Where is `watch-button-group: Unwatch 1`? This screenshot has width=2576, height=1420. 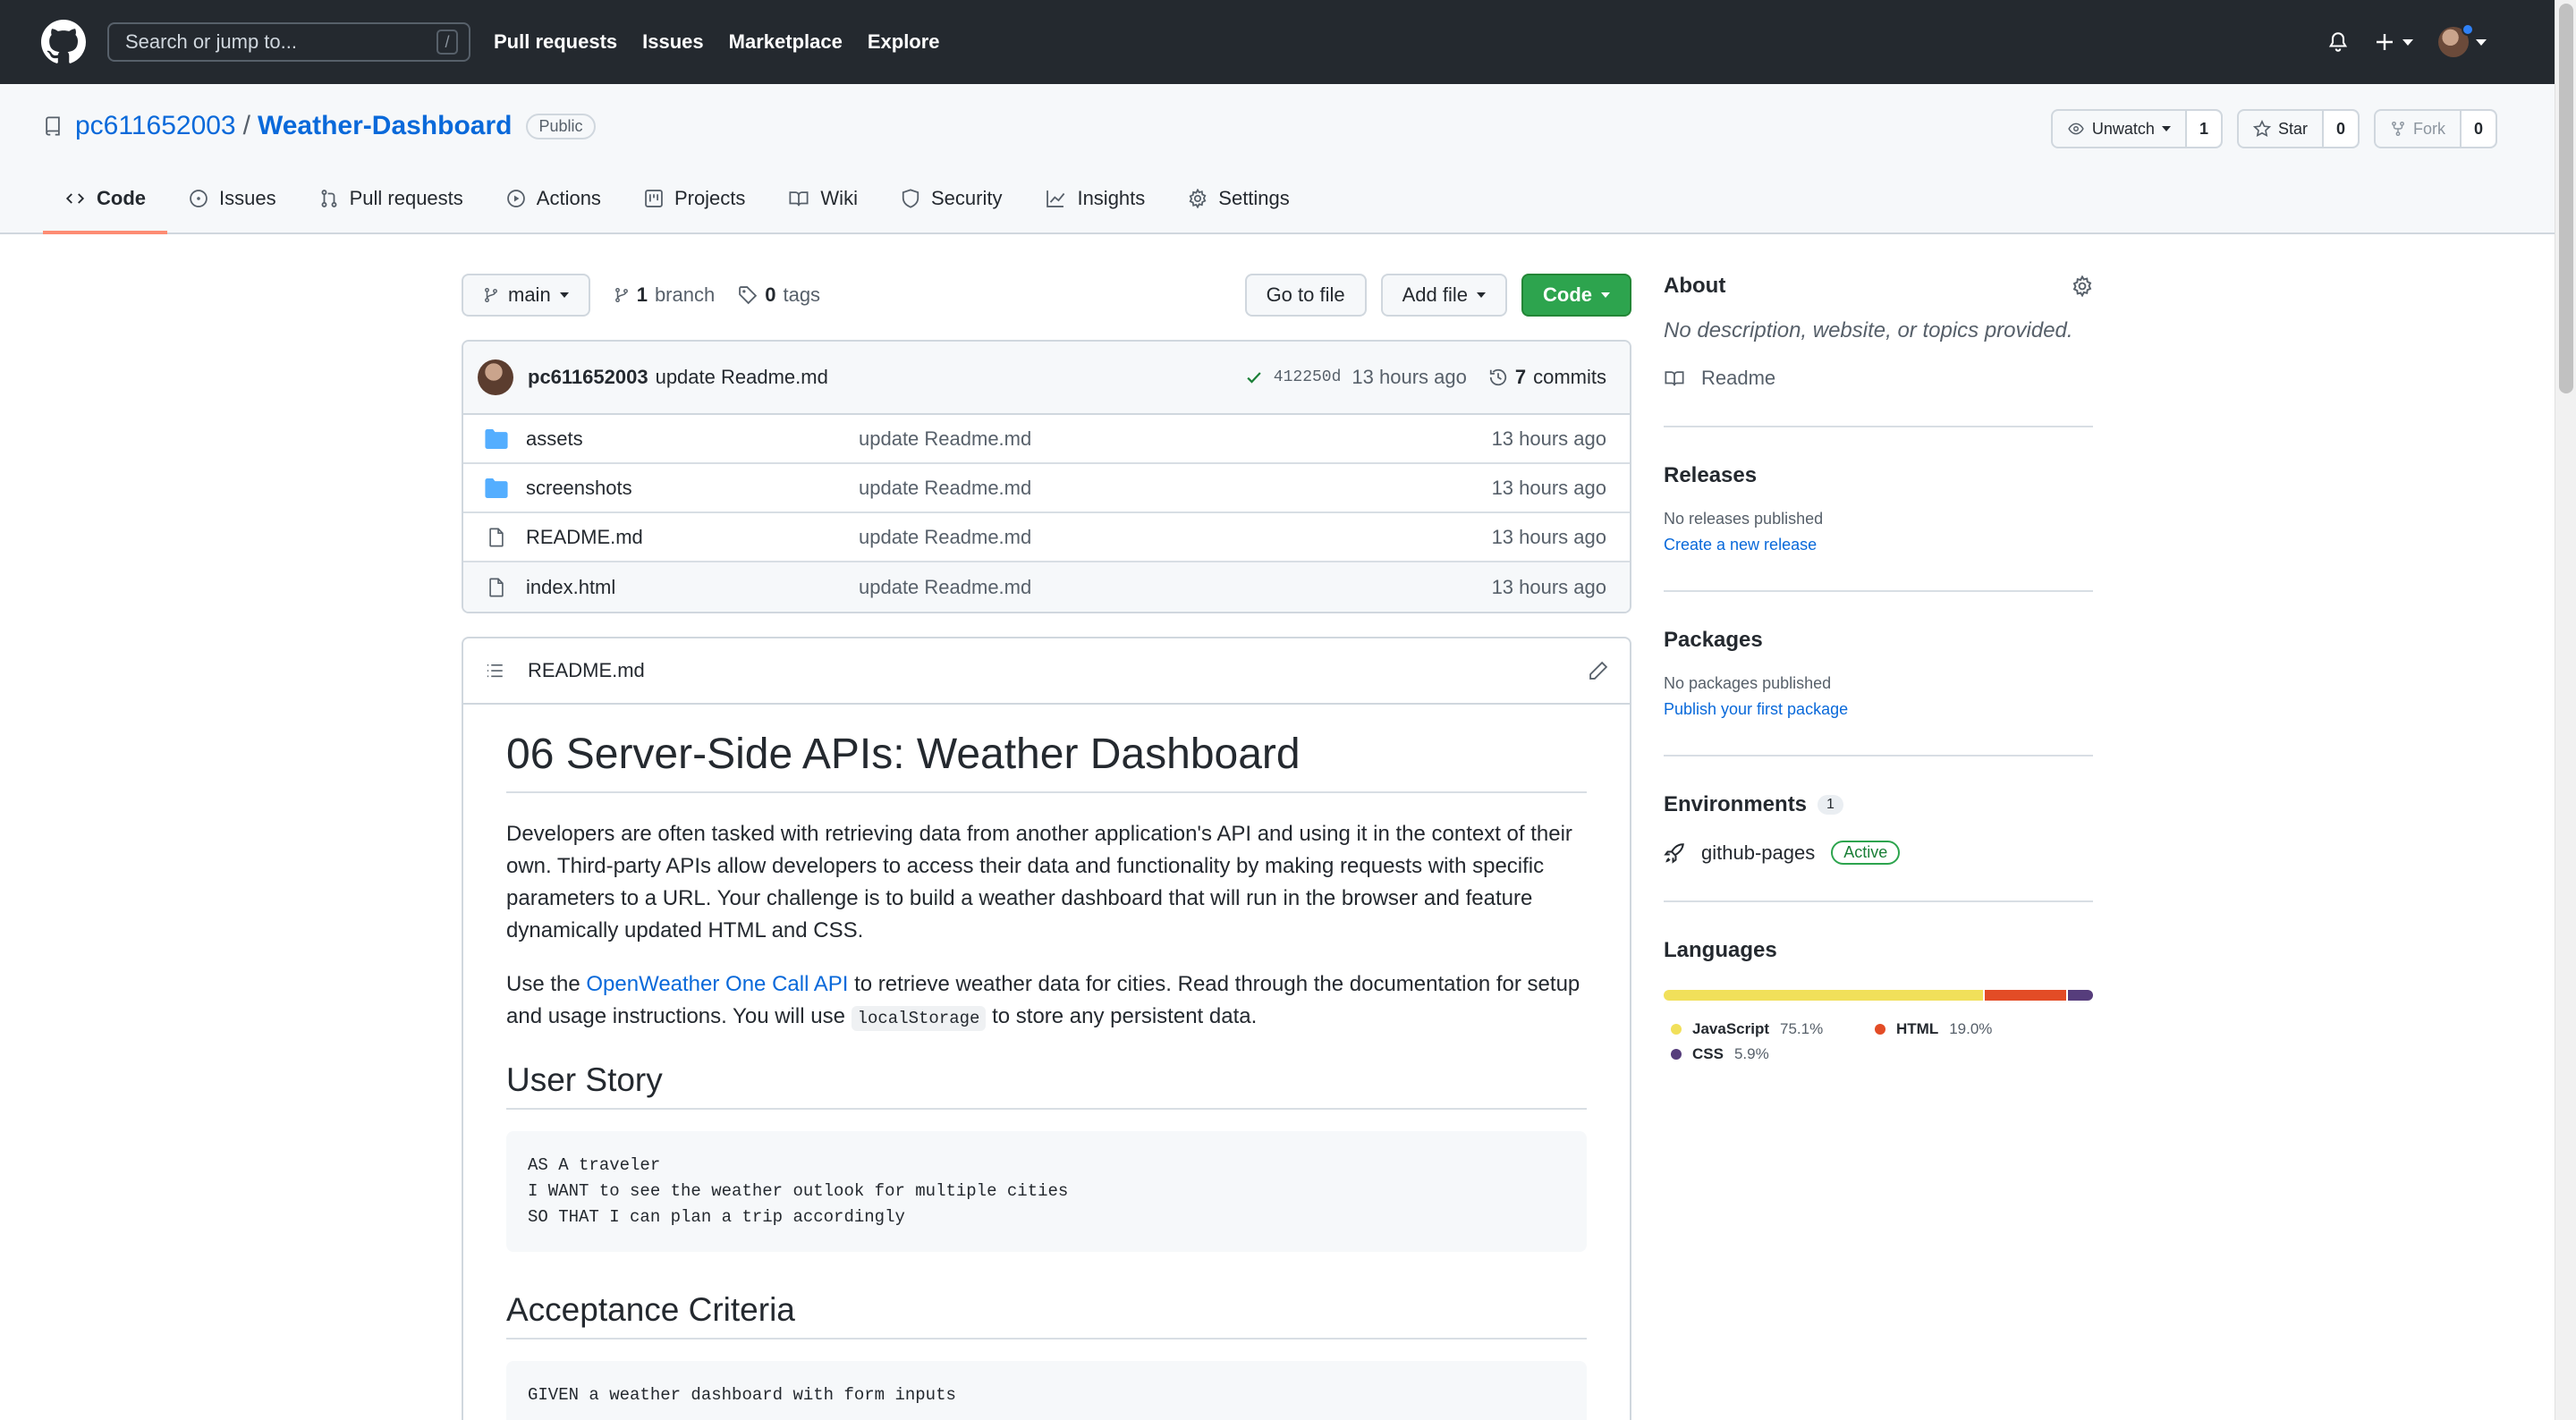 watch-button-group: Unwatch 1 is located at coordinates (2136, 128).